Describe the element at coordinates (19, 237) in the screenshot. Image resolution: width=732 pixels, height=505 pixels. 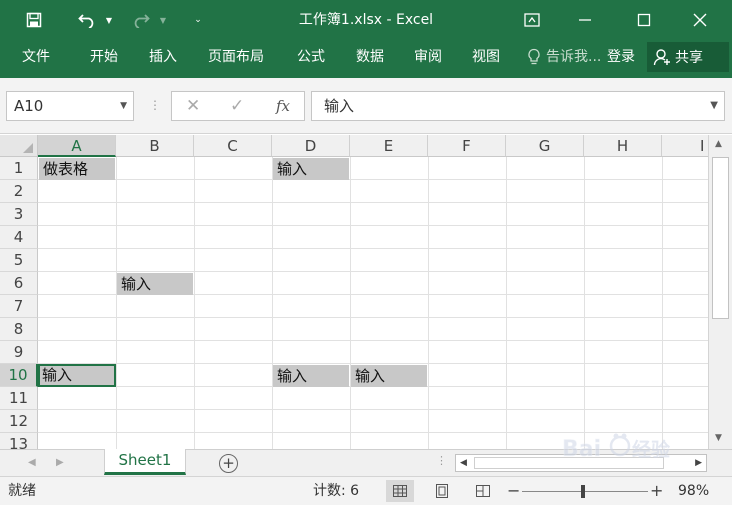
I see `row-header-4: 4` at that location.